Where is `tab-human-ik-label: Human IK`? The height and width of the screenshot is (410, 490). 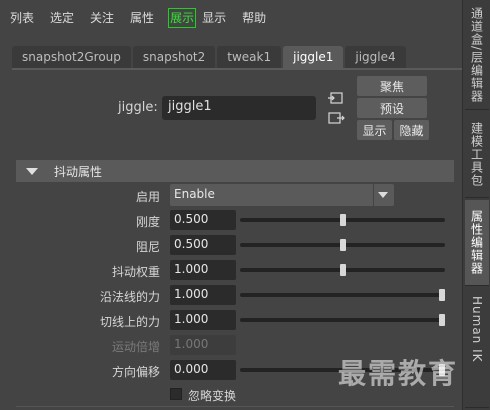 tab-human-ik-label: Human IK is located at coordinates (477, 329).